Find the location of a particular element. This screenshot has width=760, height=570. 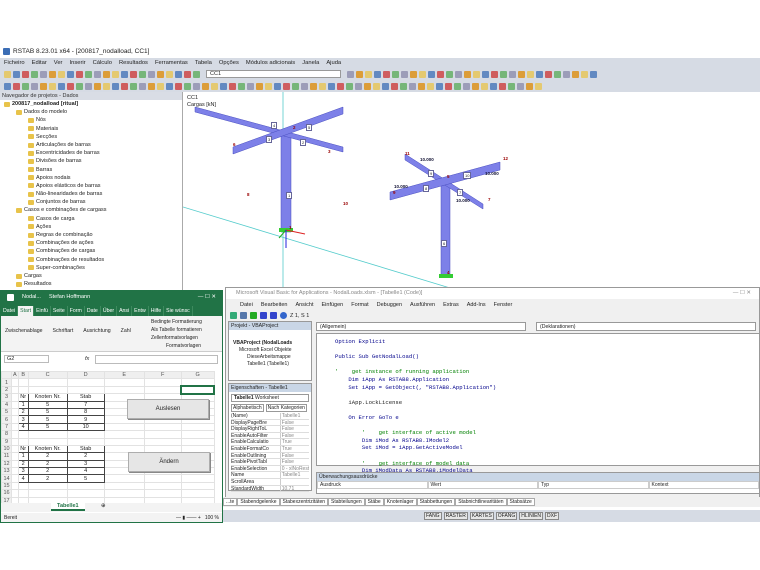

property-row: EnableOutlining False is located at coordinates (270, 456).